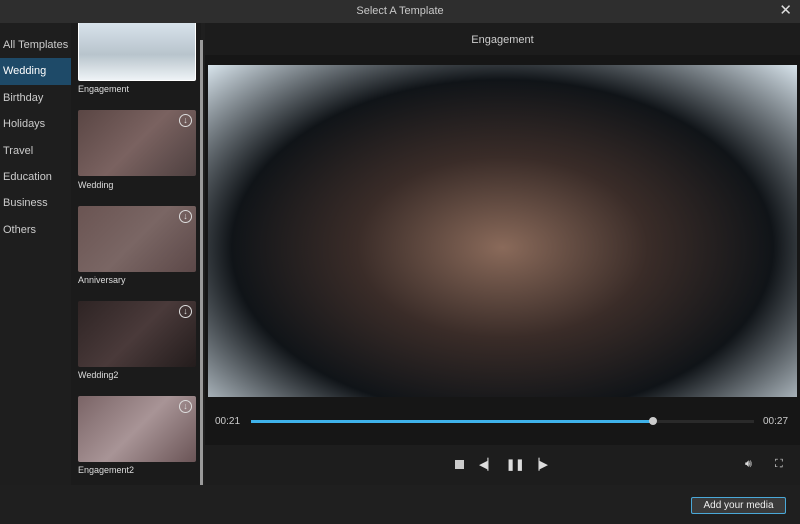  I want to click on sidebar-item-business: Business, so click(35, 203).